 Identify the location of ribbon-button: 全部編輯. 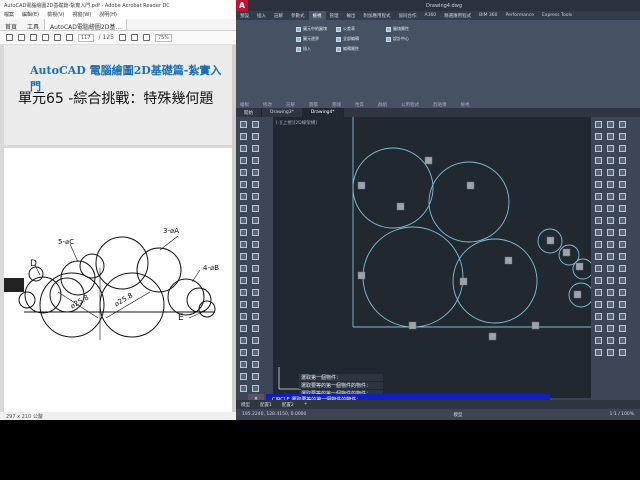
(347, 39).